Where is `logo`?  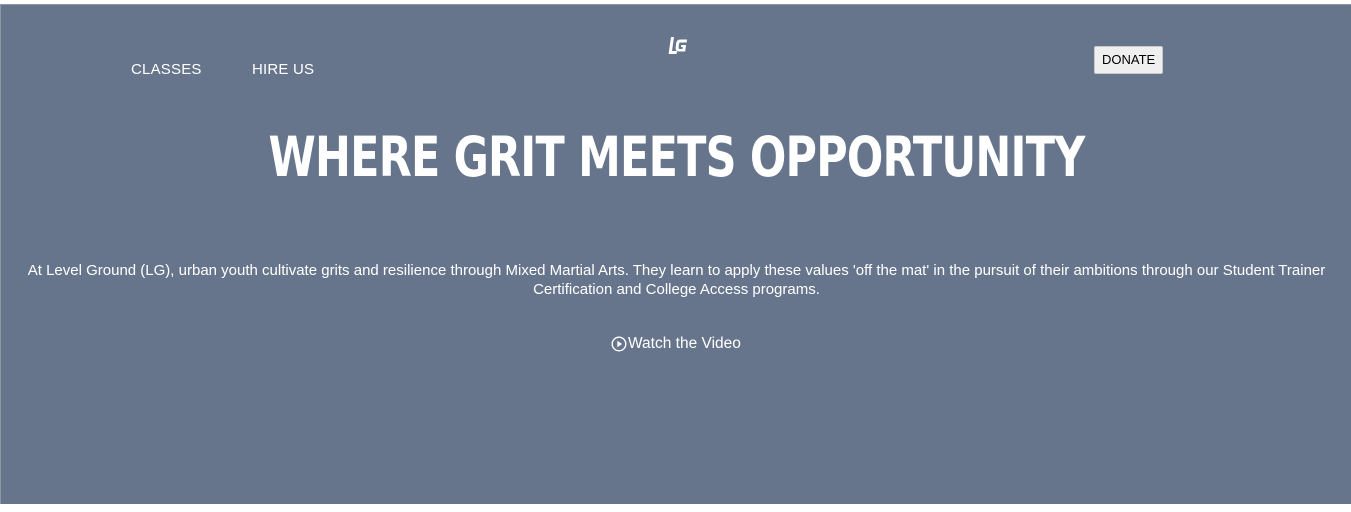 logo is located at coordinates (678, 46).